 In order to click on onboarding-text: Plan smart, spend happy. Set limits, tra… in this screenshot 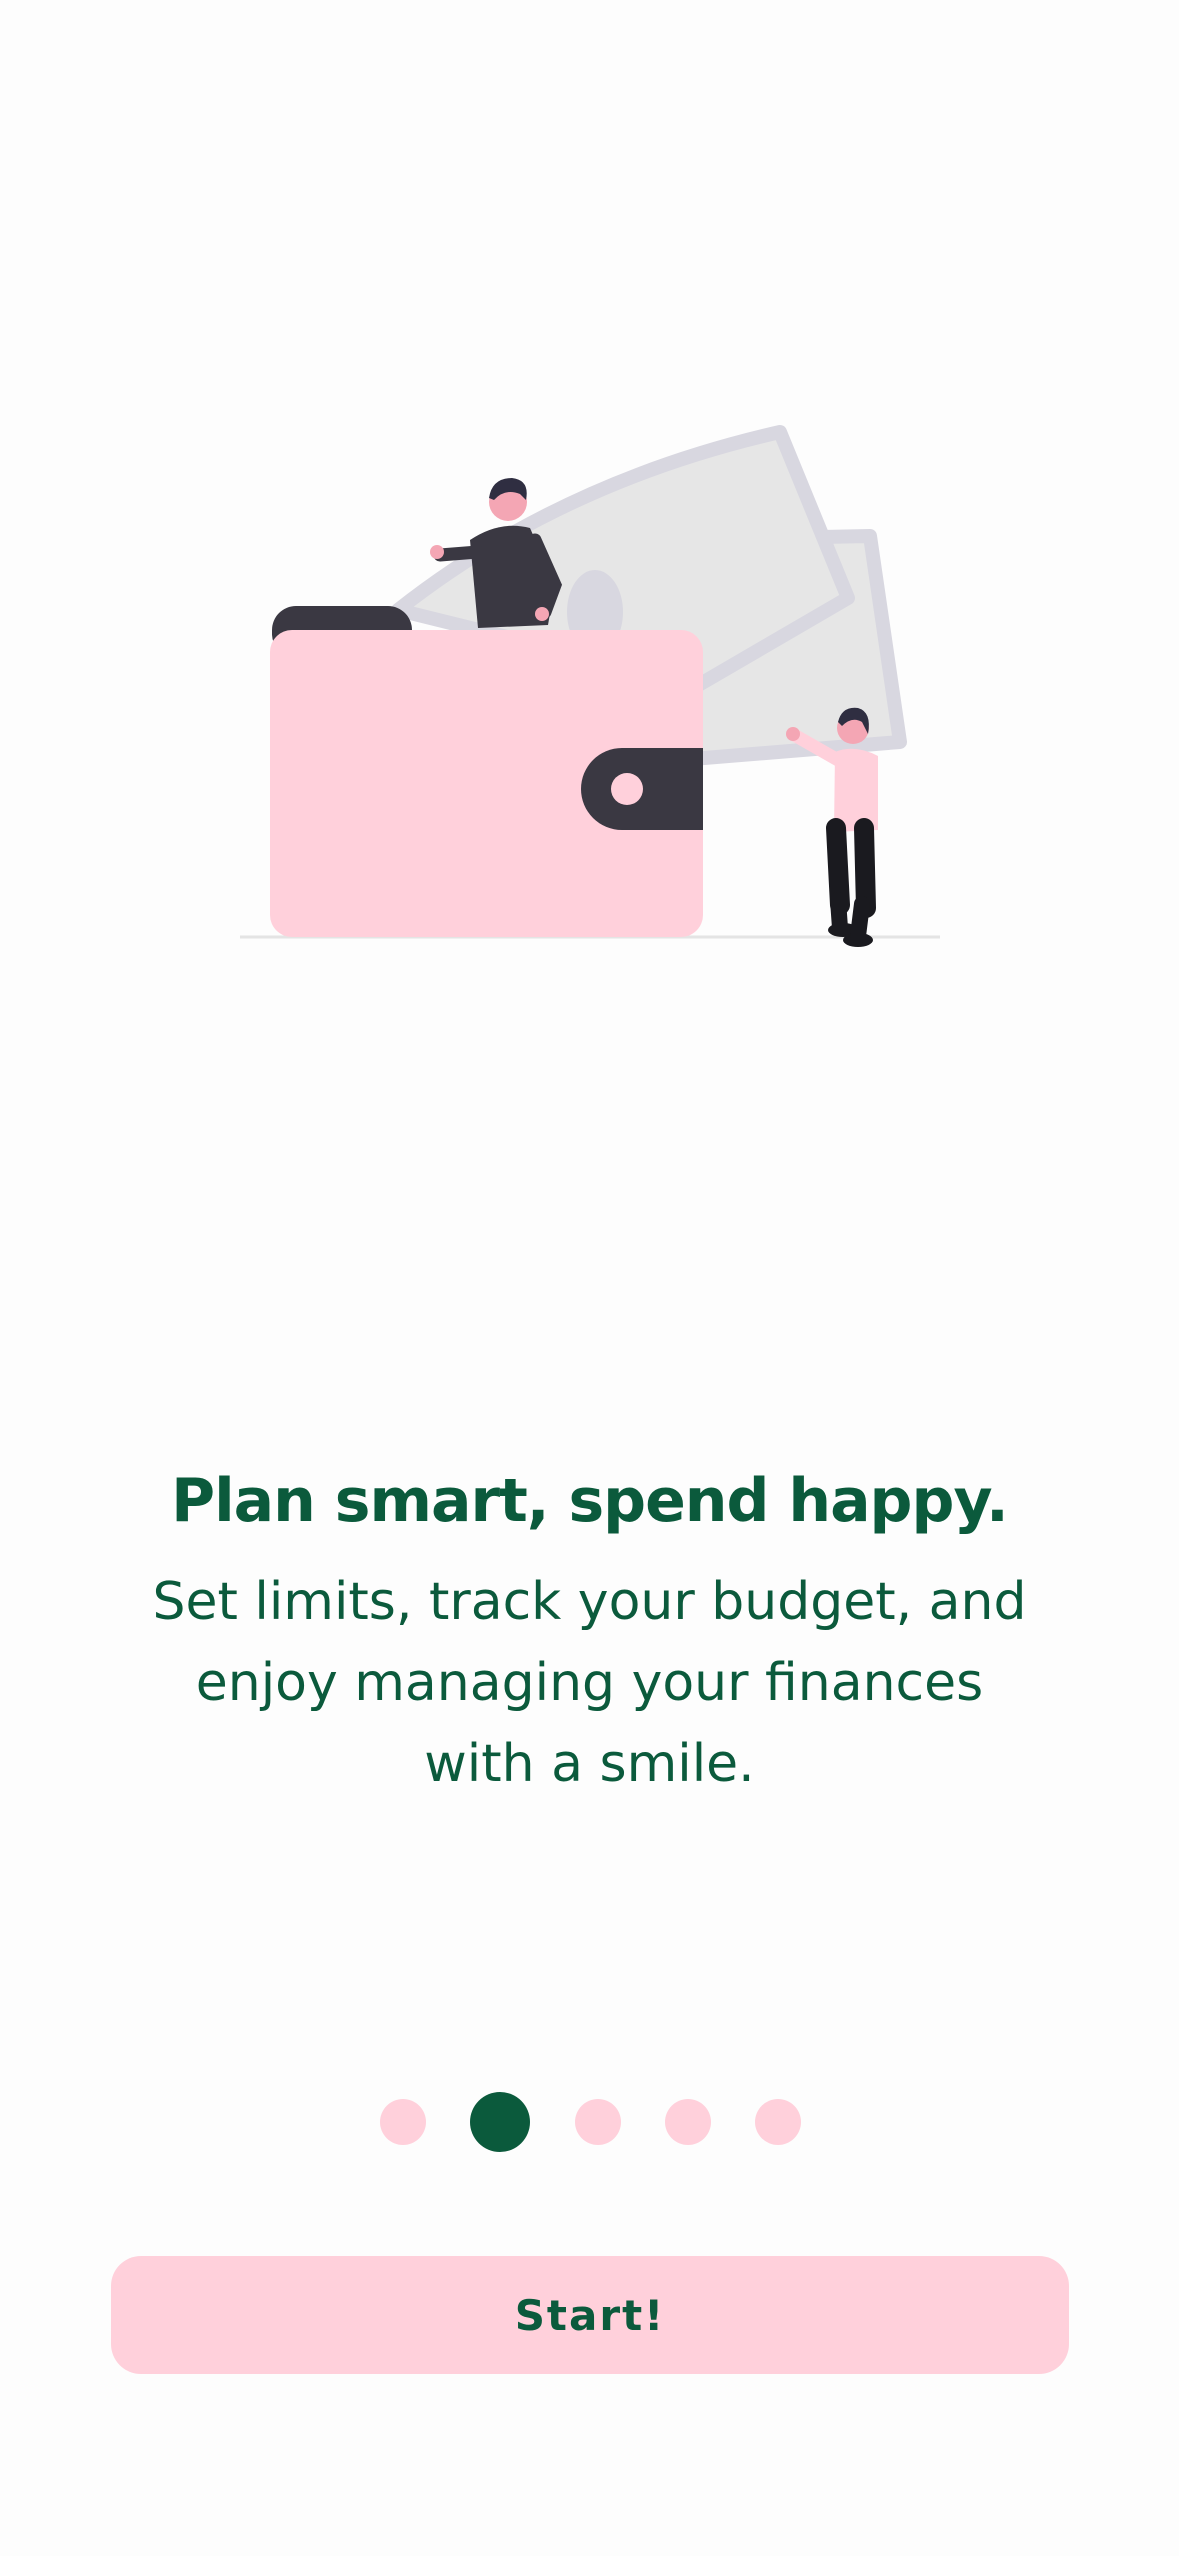, I will do `click(589, 1633)`.